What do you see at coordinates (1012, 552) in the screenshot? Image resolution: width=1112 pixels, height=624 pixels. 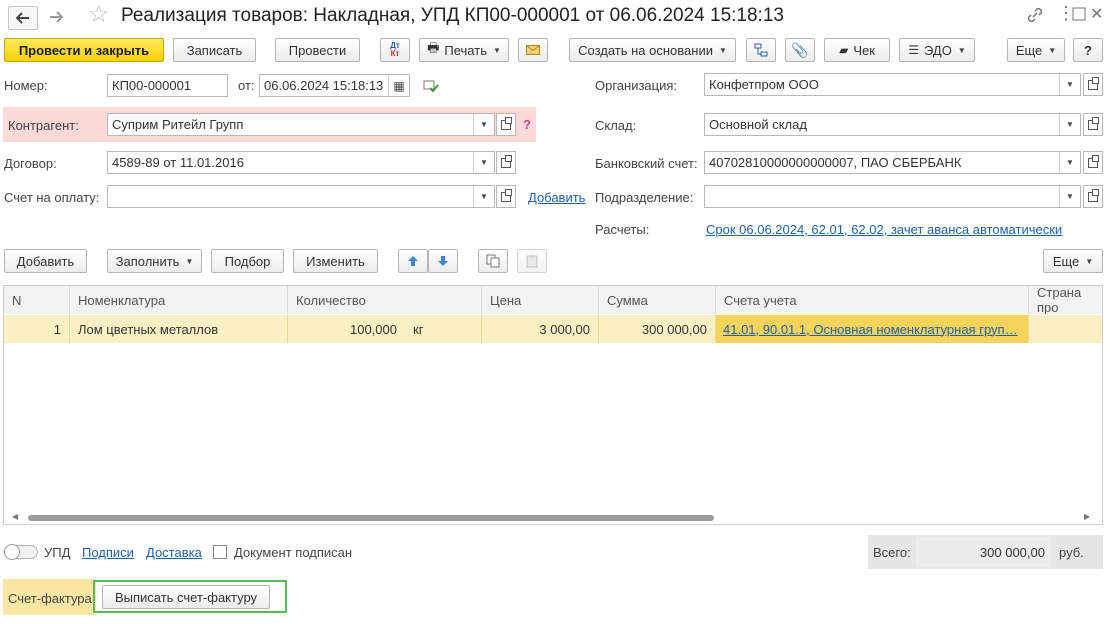 I see `total-value: 300 000,00` at bounding box center [1012, 552].